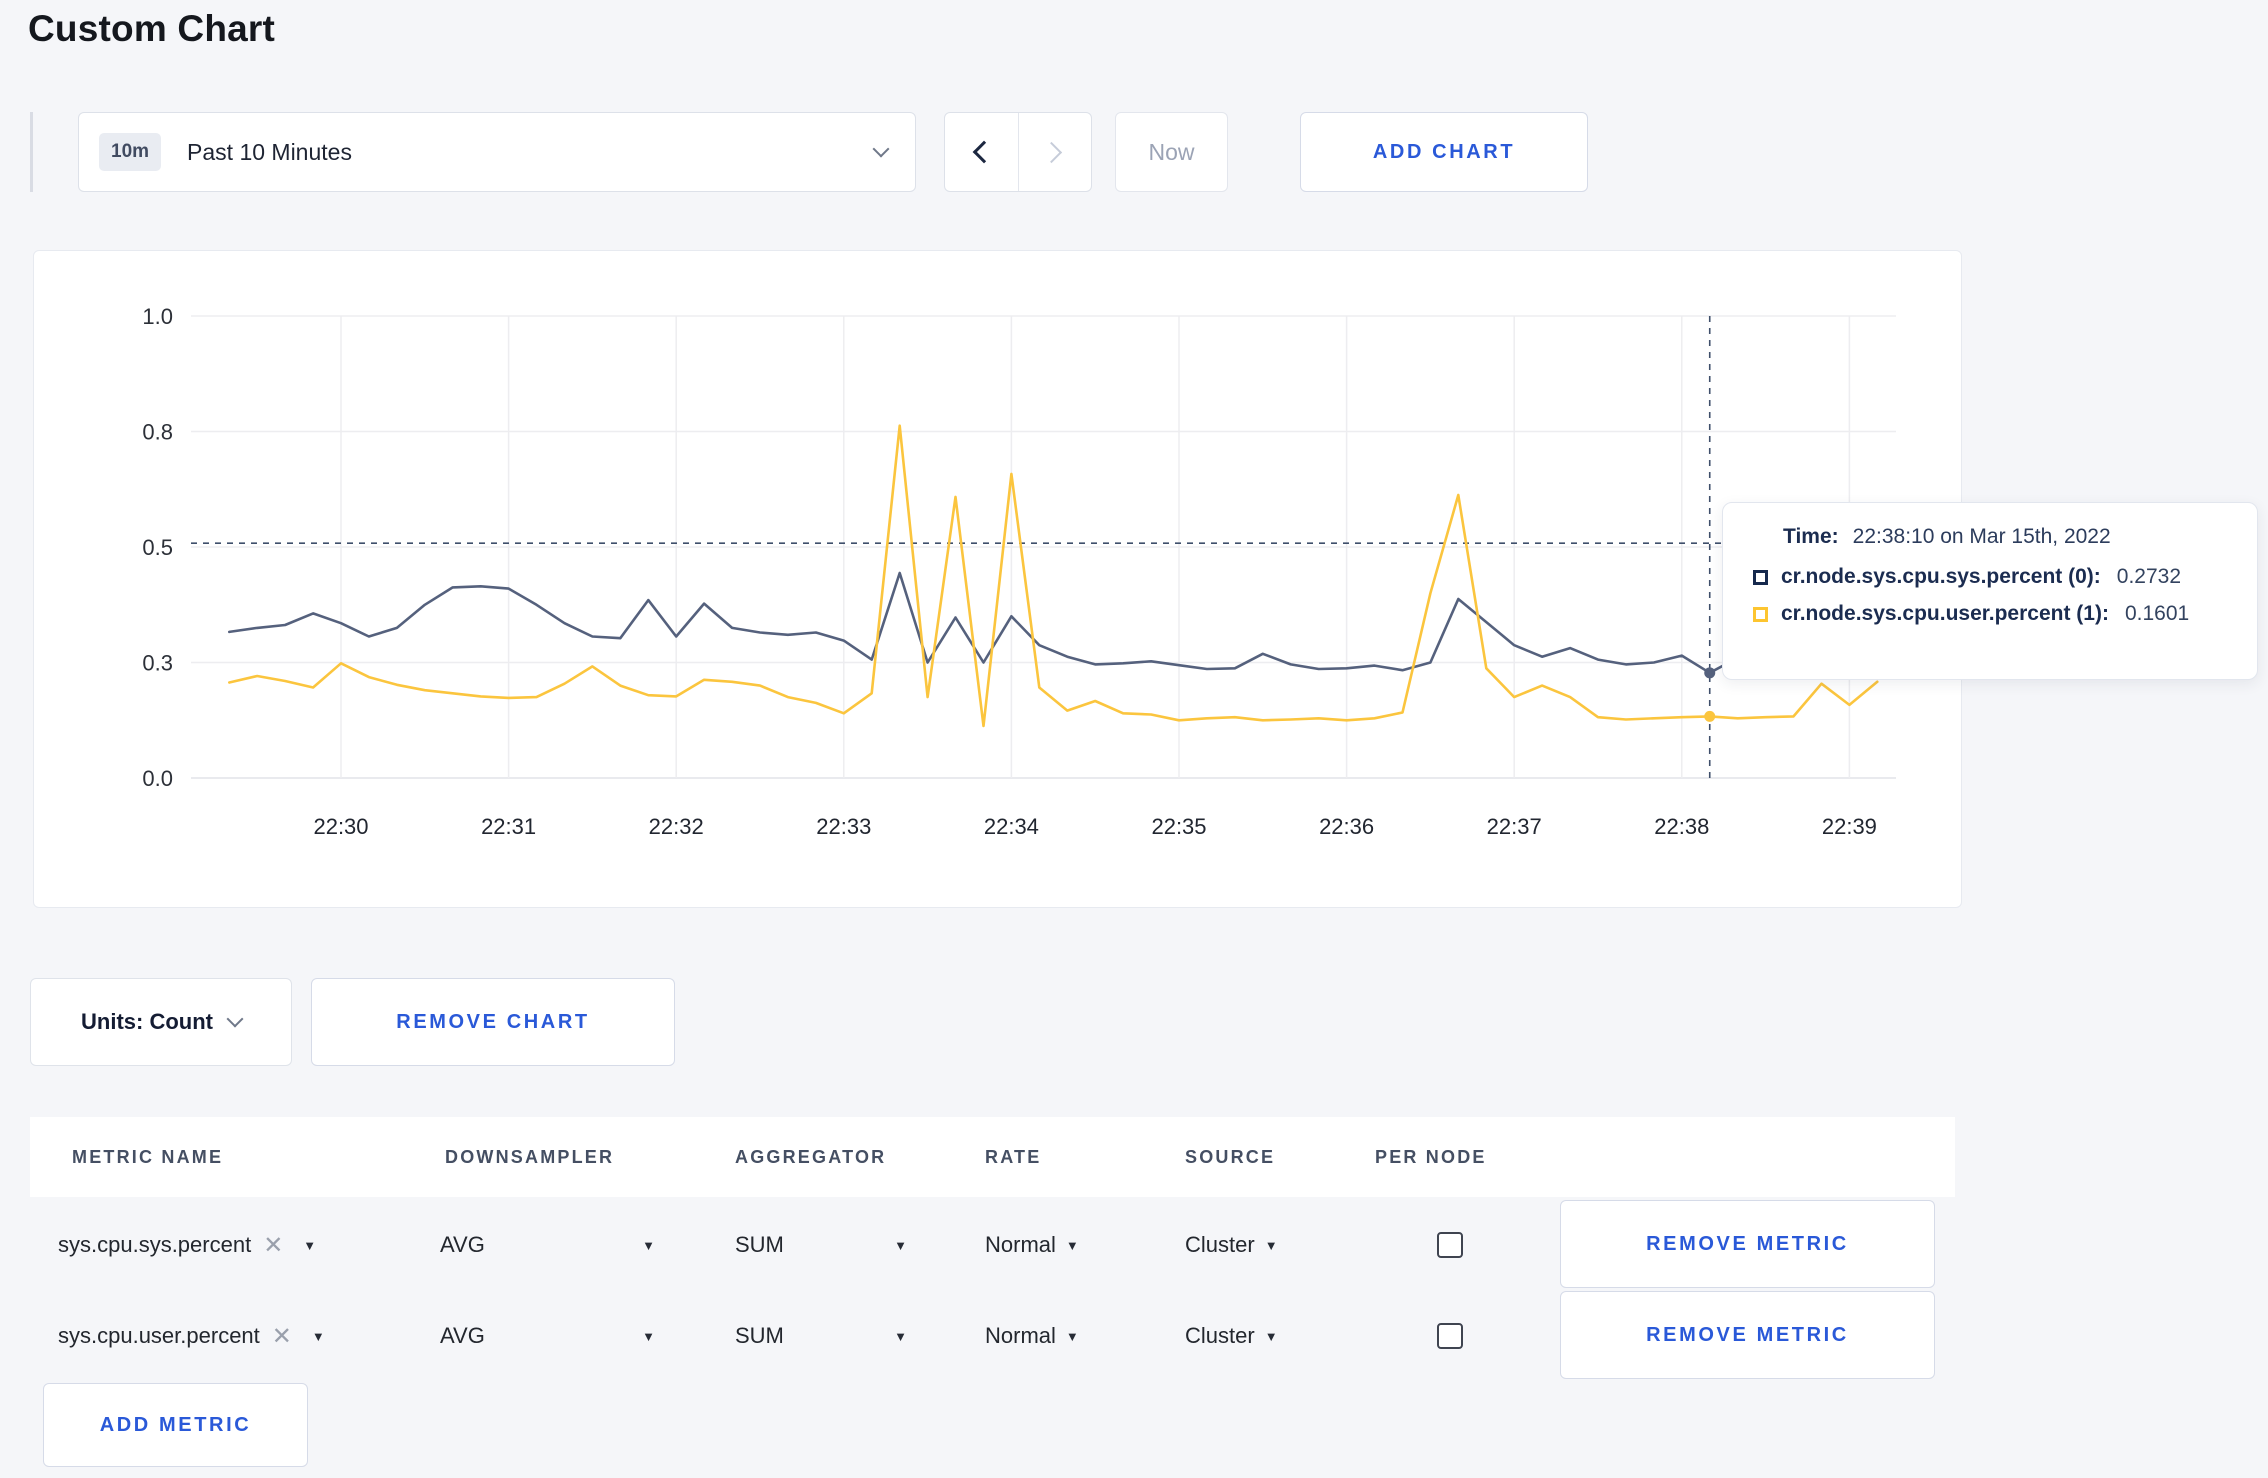 The height and width of the screenshot is (1478, 2268). I want to click on tooltip-time-row: Time: 22:38:10 on Mar 15th, 2022, so click(2008, 537).